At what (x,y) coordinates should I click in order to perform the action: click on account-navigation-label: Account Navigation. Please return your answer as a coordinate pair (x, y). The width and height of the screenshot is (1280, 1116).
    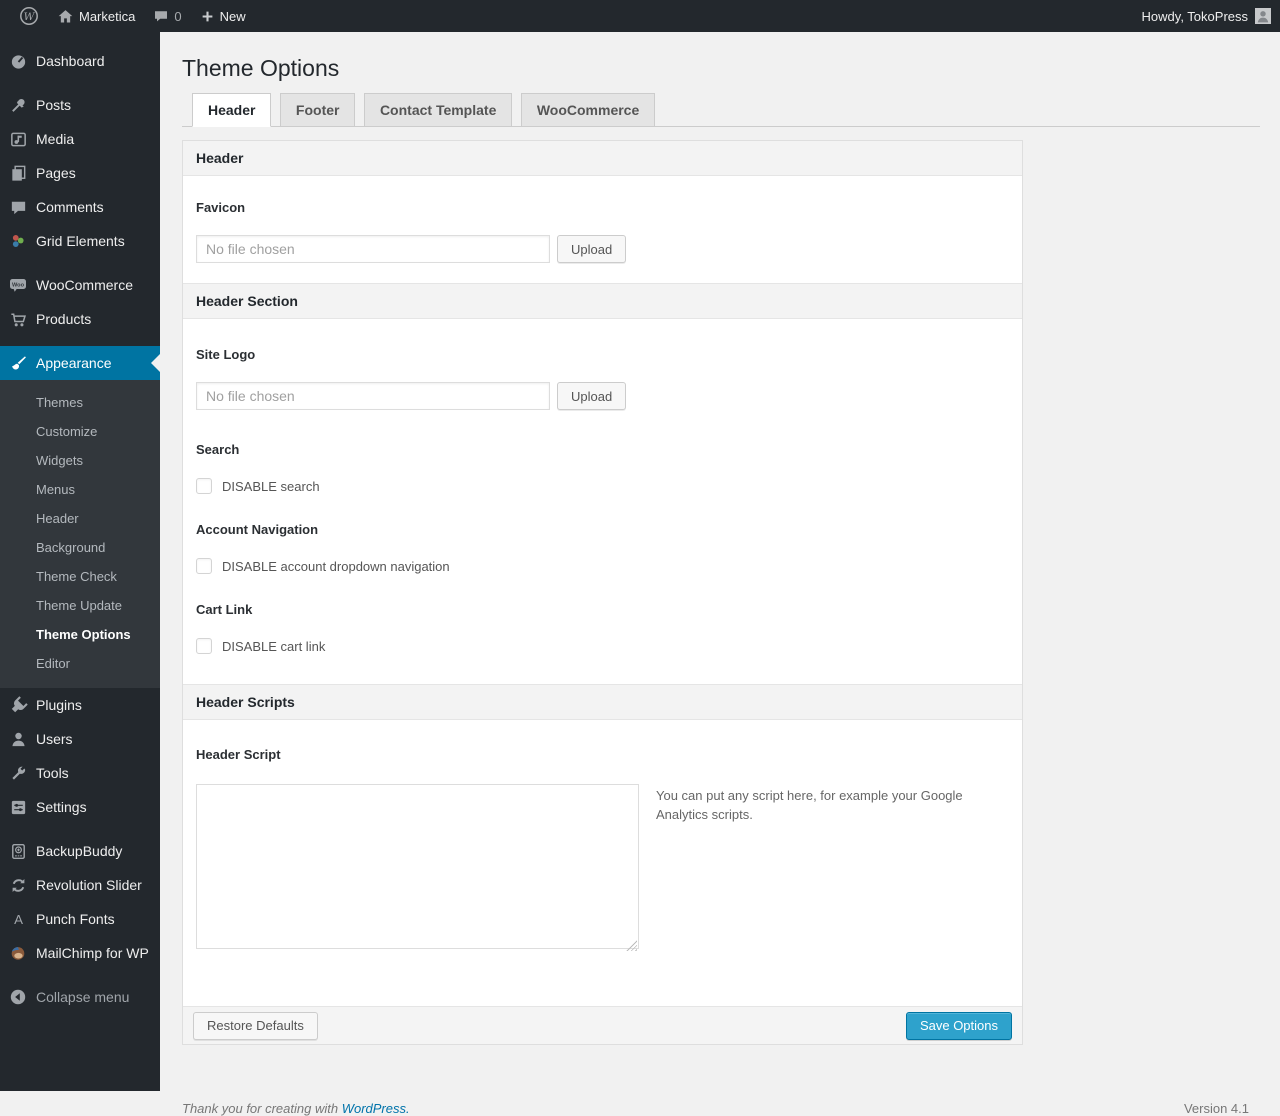
    Looking at the image, I should click on (257, 529).